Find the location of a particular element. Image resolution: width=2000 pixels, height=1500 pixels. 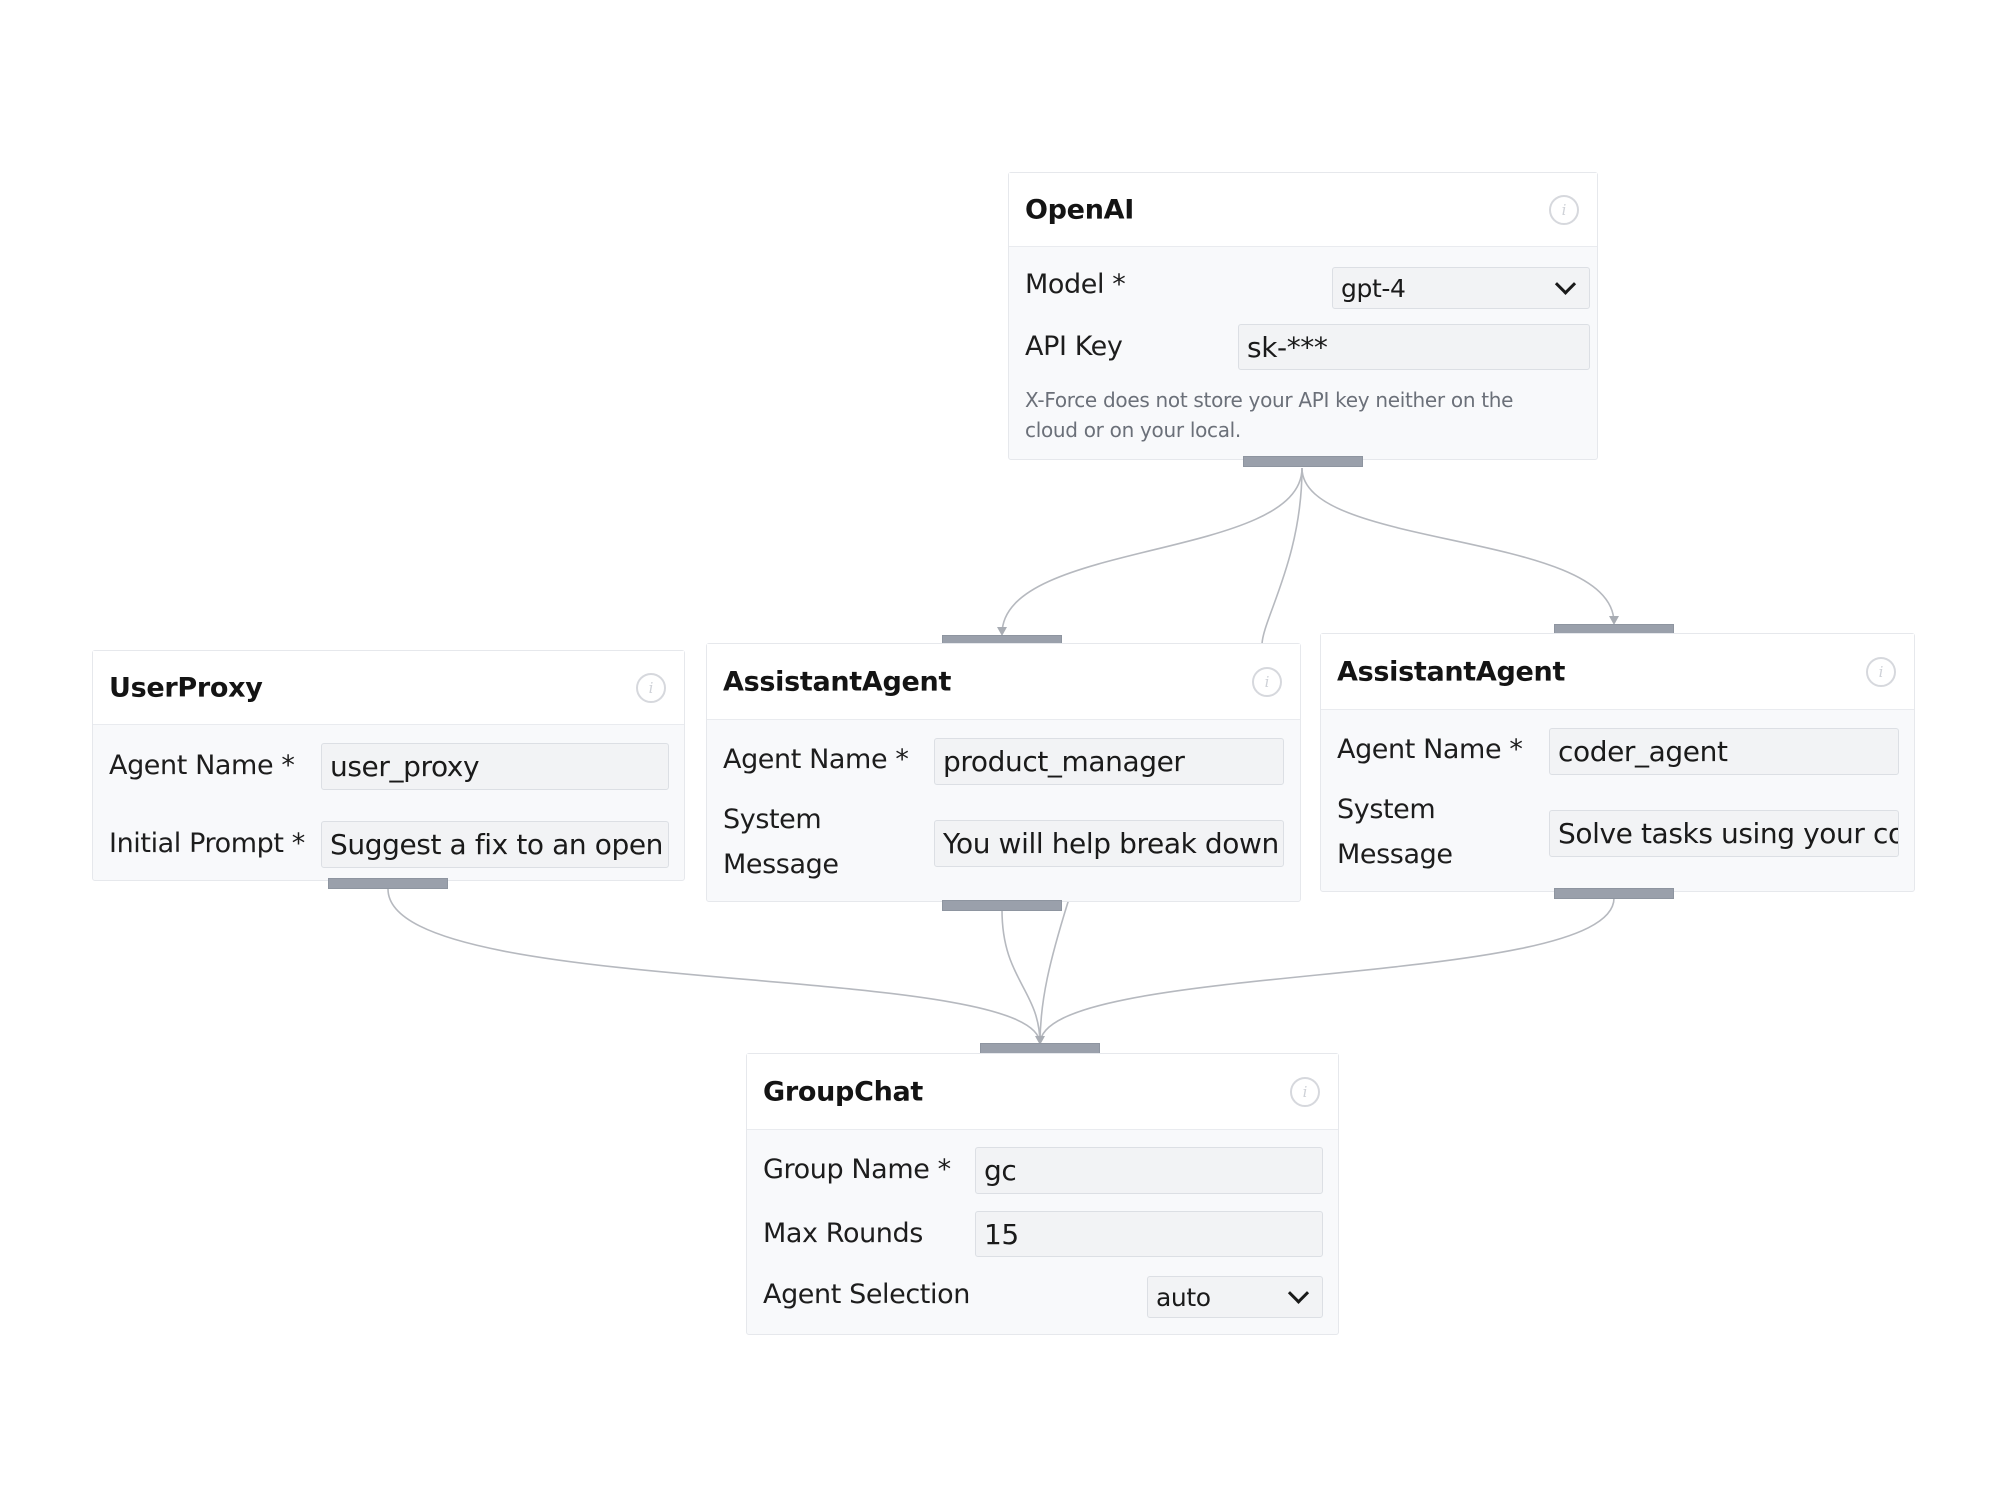

edge-openai-to-assistant-coder is located at coordinates (1458, 545).